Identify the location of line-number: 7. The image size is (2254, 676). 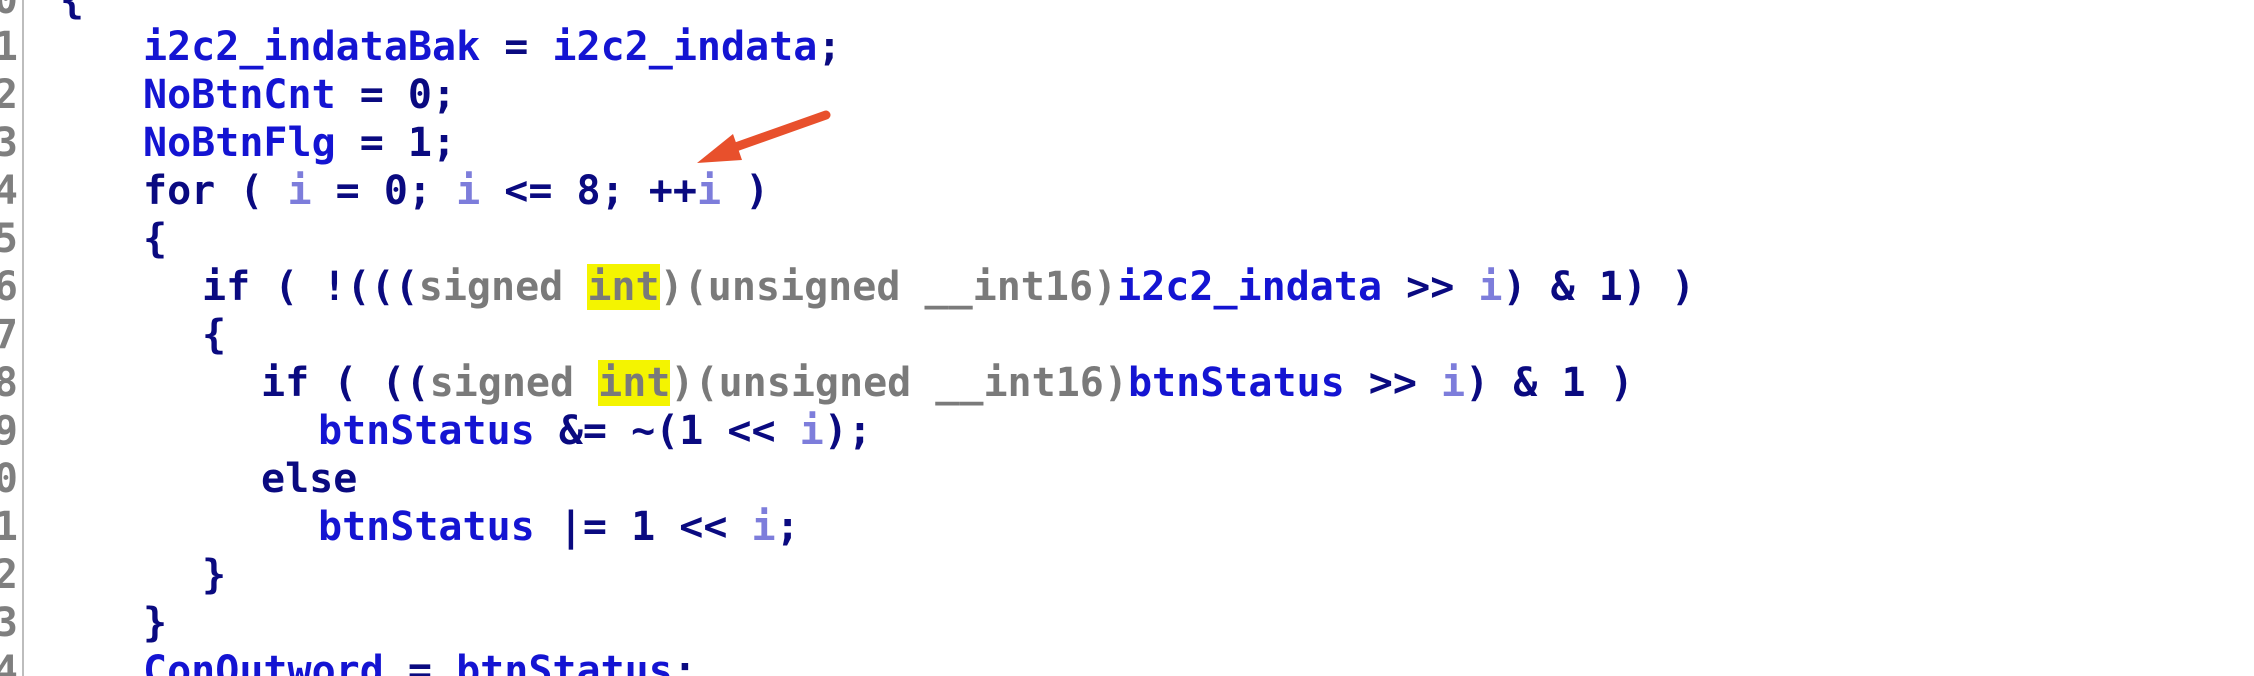
(9, 335).